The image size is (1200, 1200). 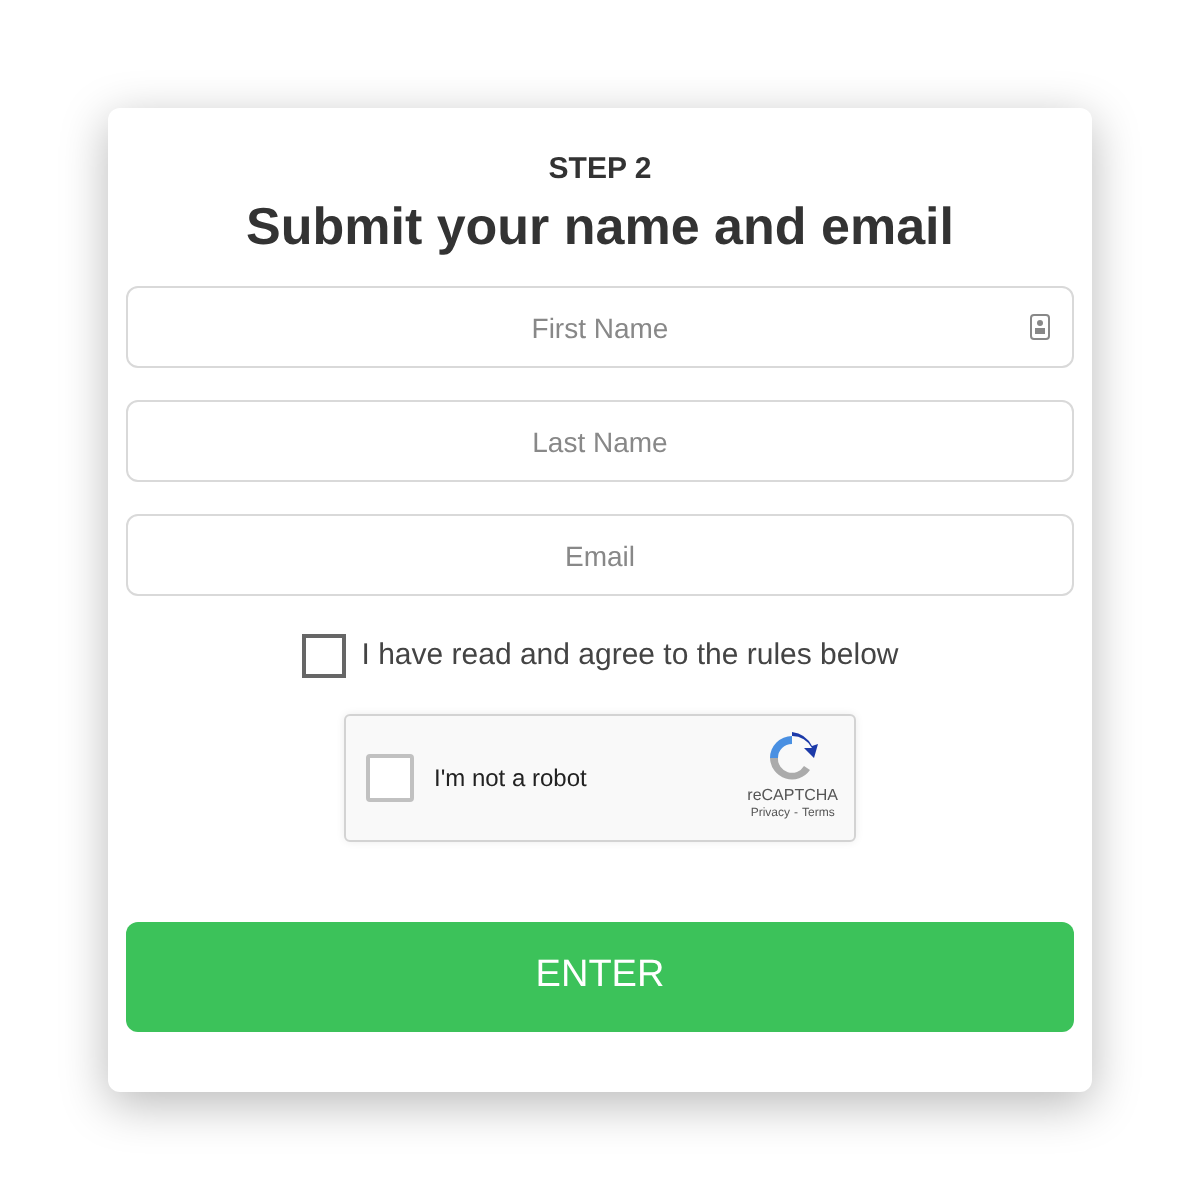 I want to click on form-title: Submit your name and email, so click(x=600, y=226).